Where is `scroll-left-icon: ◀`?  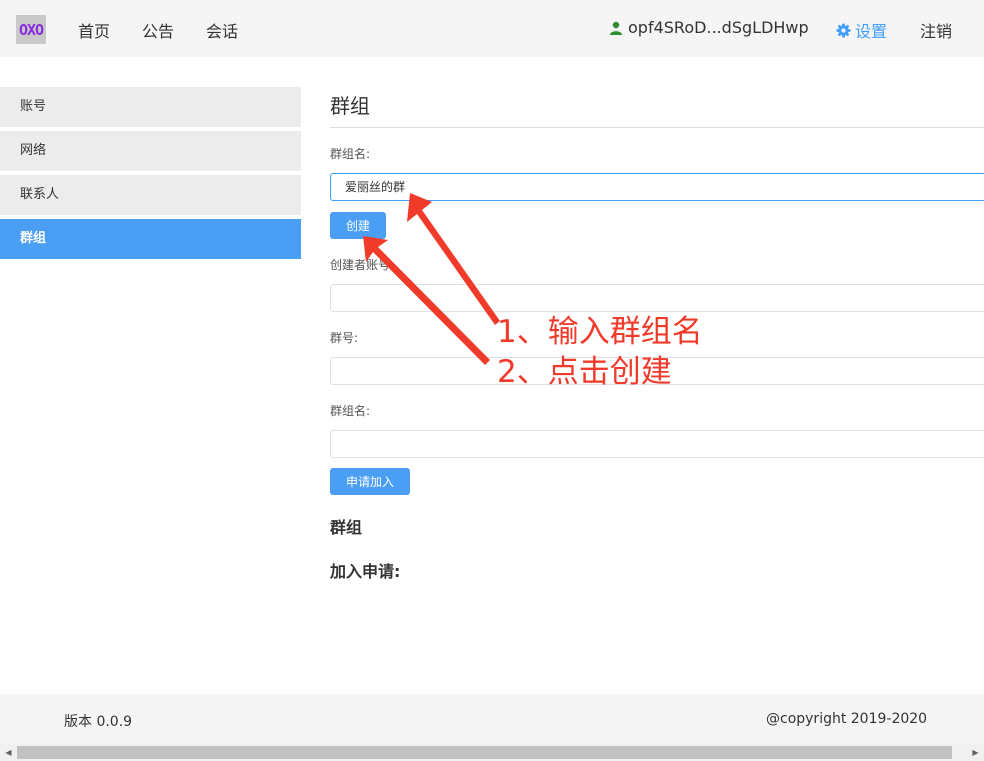
scroll-left-icon: ◀ is located at coordinates (8, 752).